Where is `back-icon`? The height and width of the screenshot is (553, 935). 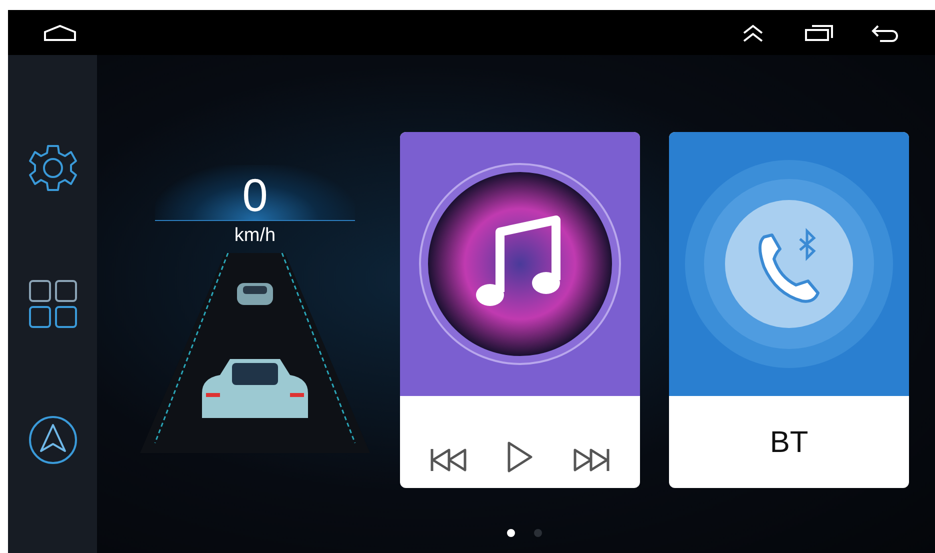
back-icon is located at coordinates (885, 33).